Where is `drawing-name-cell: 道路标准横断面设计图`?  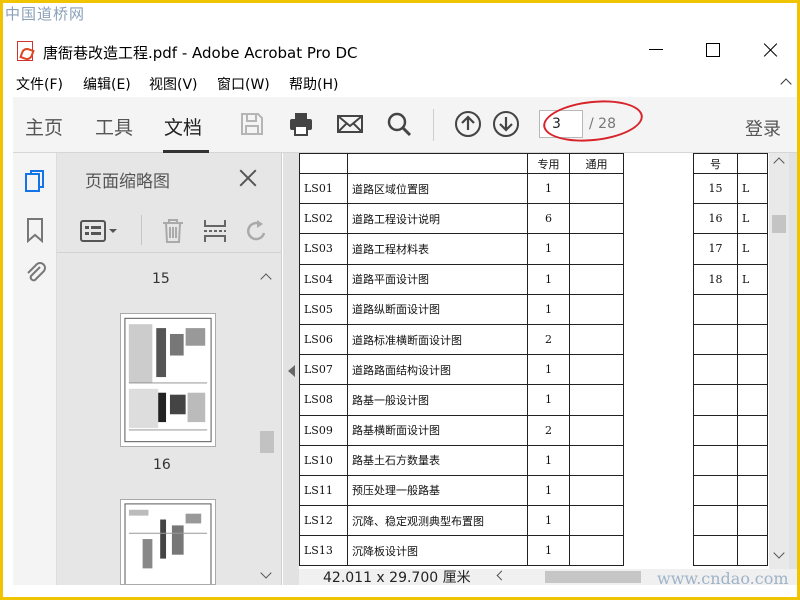 drawing-name-cell: 道路标准横断面设计图 is located at coordinates (437, 339).